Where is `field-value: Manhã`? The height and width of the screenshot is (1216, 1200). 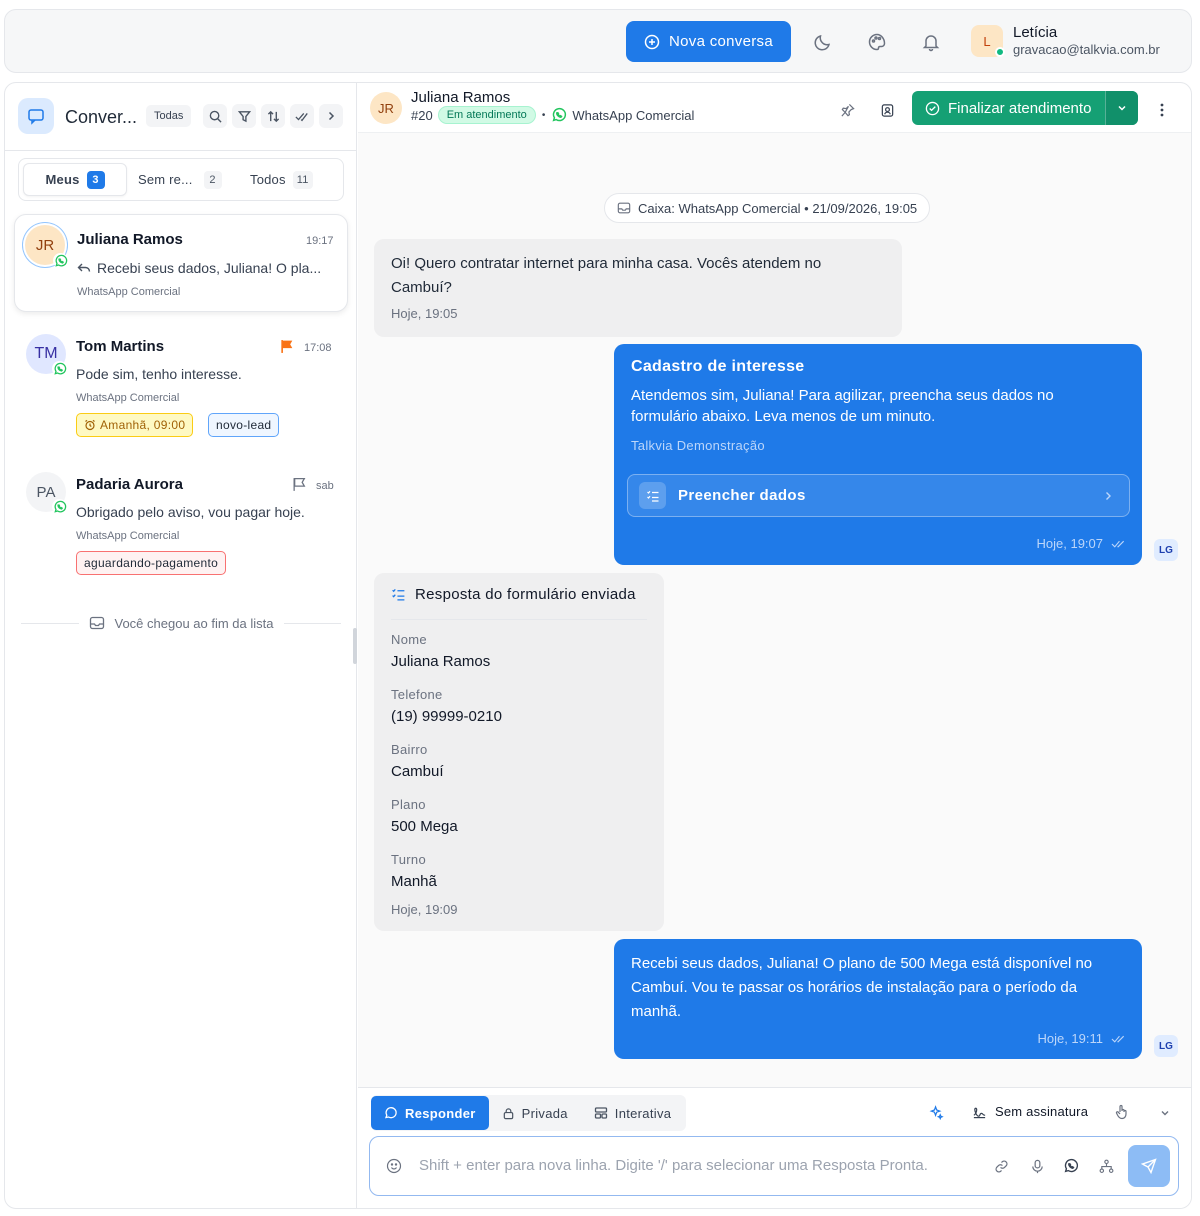 field-value: Manhã is located at coordinates (414, 881).